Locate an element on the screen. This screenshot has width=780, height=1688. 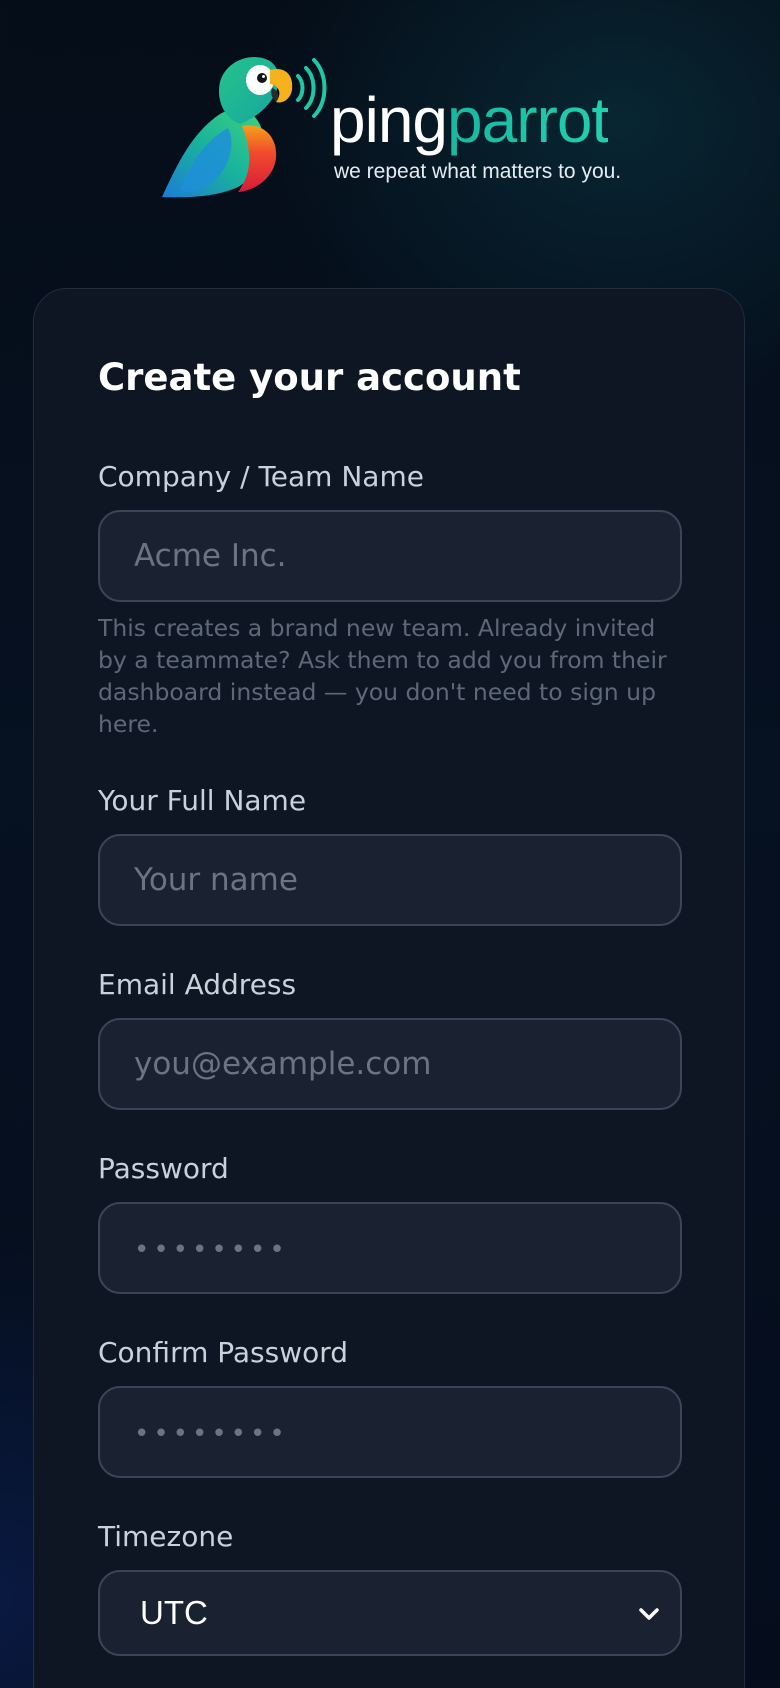
timezone-selected-value: UTC is located at coordinates (174, 1612).